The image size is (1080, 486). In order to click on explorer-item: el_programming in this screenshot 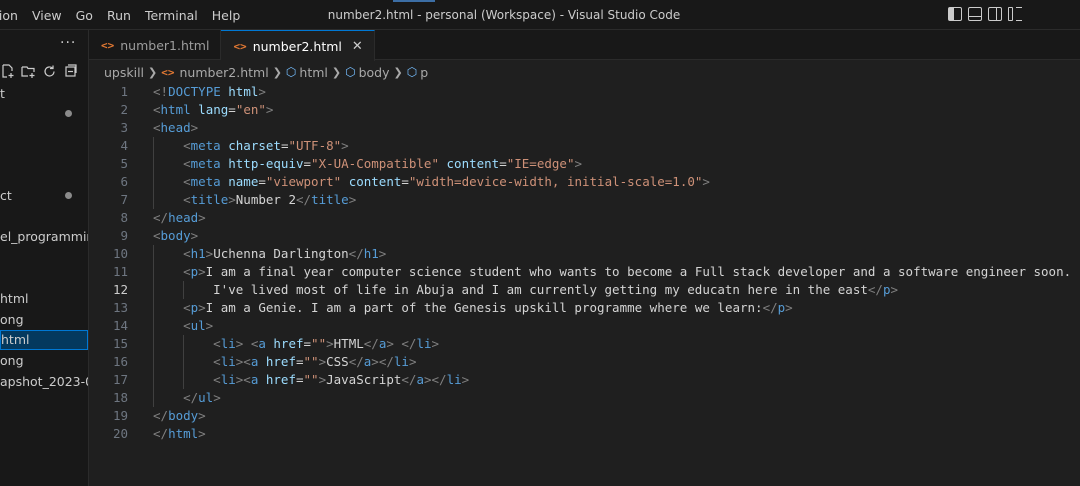, I will do `click(44, 237)`.